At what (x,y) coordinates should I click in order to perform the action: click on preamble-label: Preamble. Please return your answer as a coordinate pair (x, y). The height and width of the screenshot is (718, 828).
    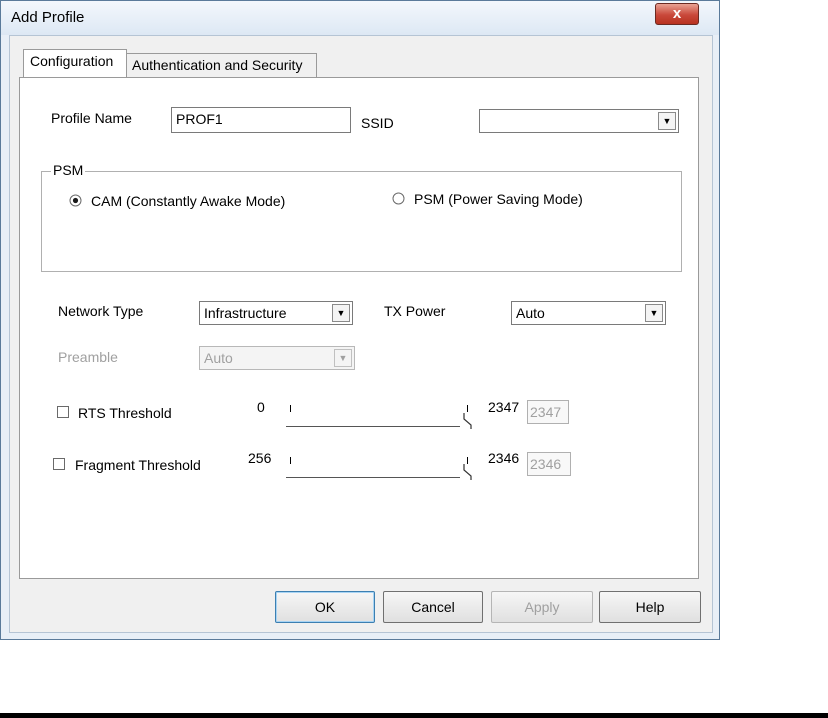
    Looking at the image, I should click on (88, 357).